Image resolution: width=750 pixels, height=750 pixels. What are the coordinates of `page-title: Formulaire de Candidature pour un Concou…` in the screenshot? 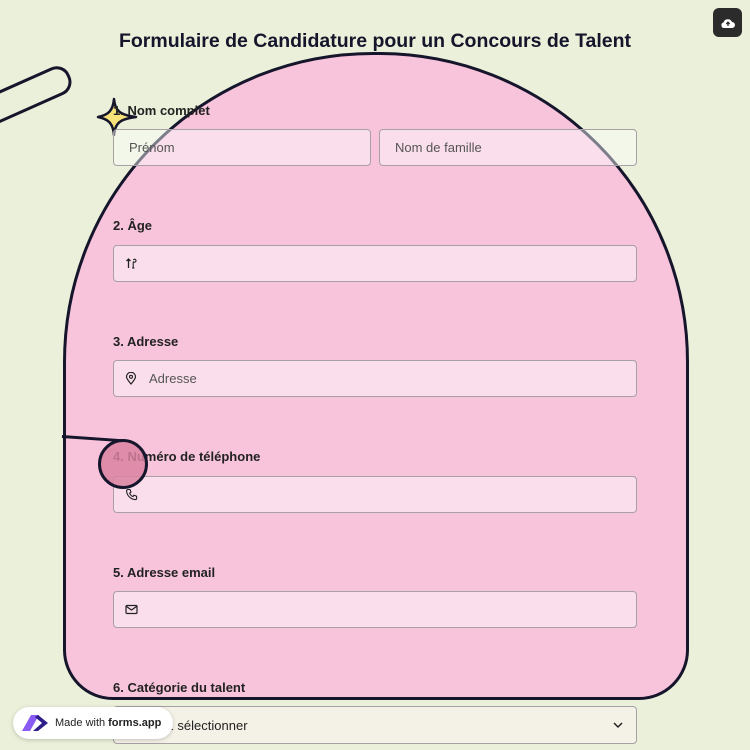 It's located at (375, 41).